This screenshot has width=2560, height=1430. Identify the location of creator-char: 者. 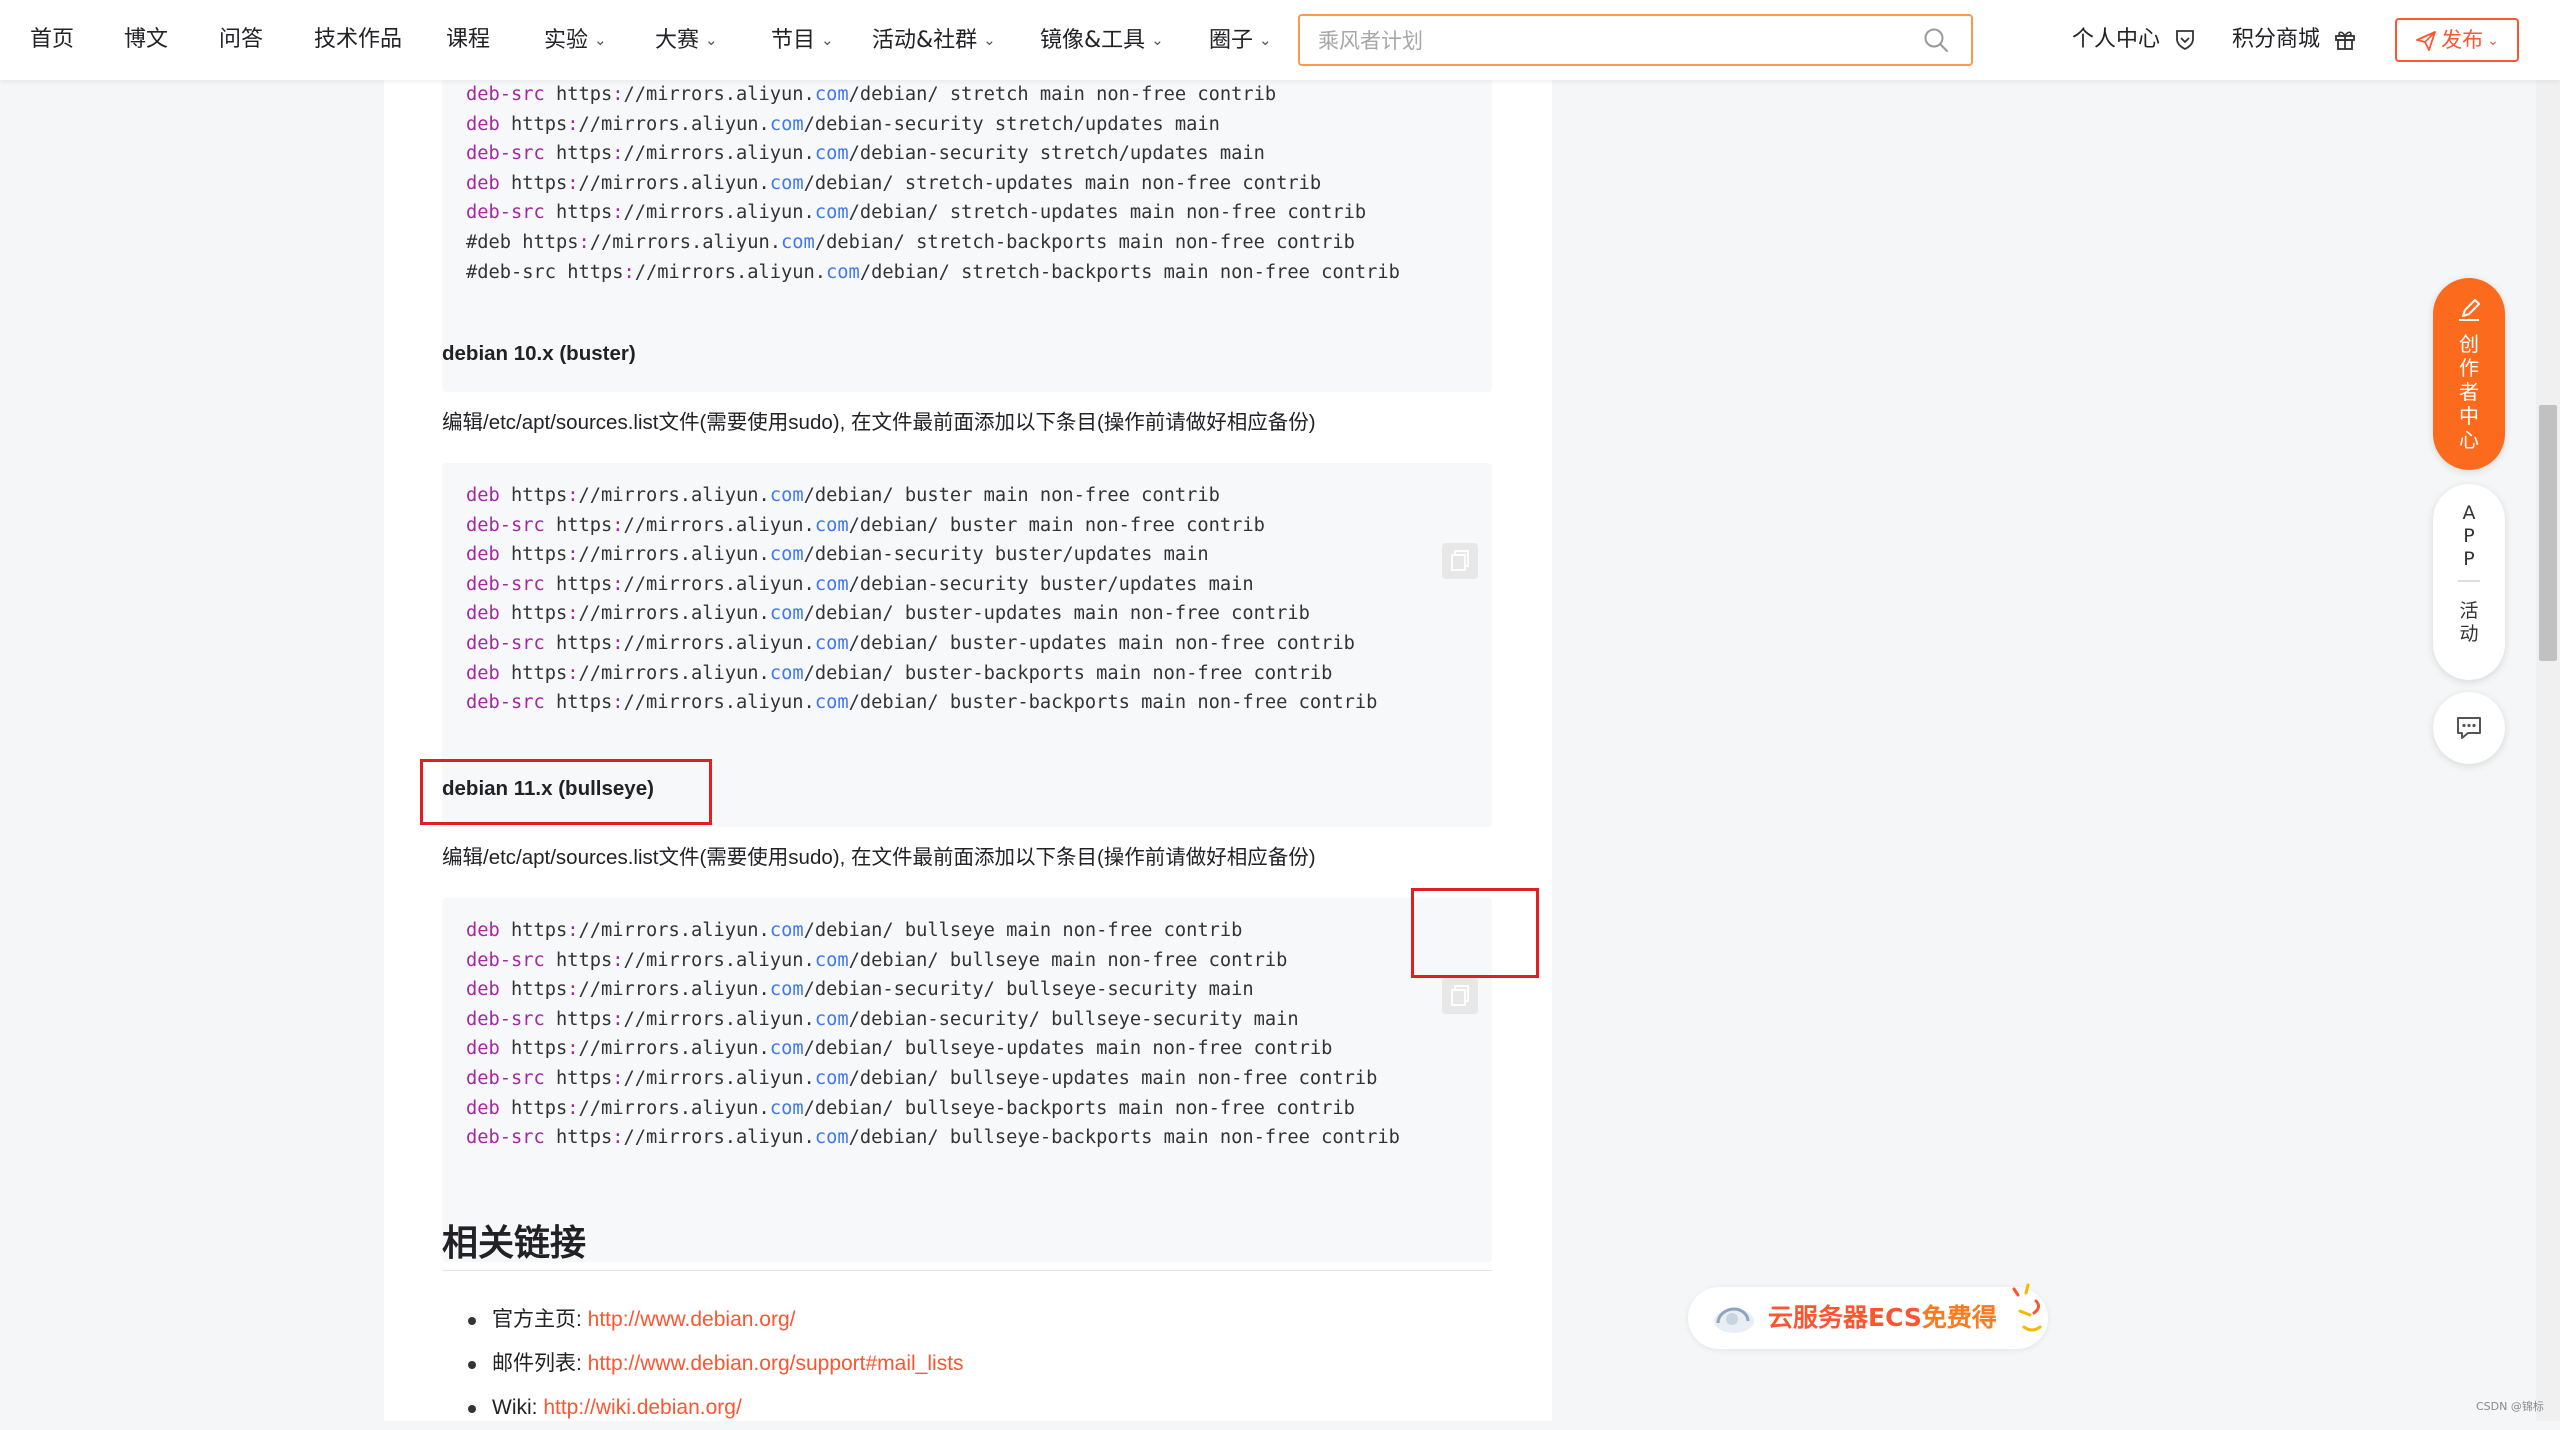
(2469, 392).